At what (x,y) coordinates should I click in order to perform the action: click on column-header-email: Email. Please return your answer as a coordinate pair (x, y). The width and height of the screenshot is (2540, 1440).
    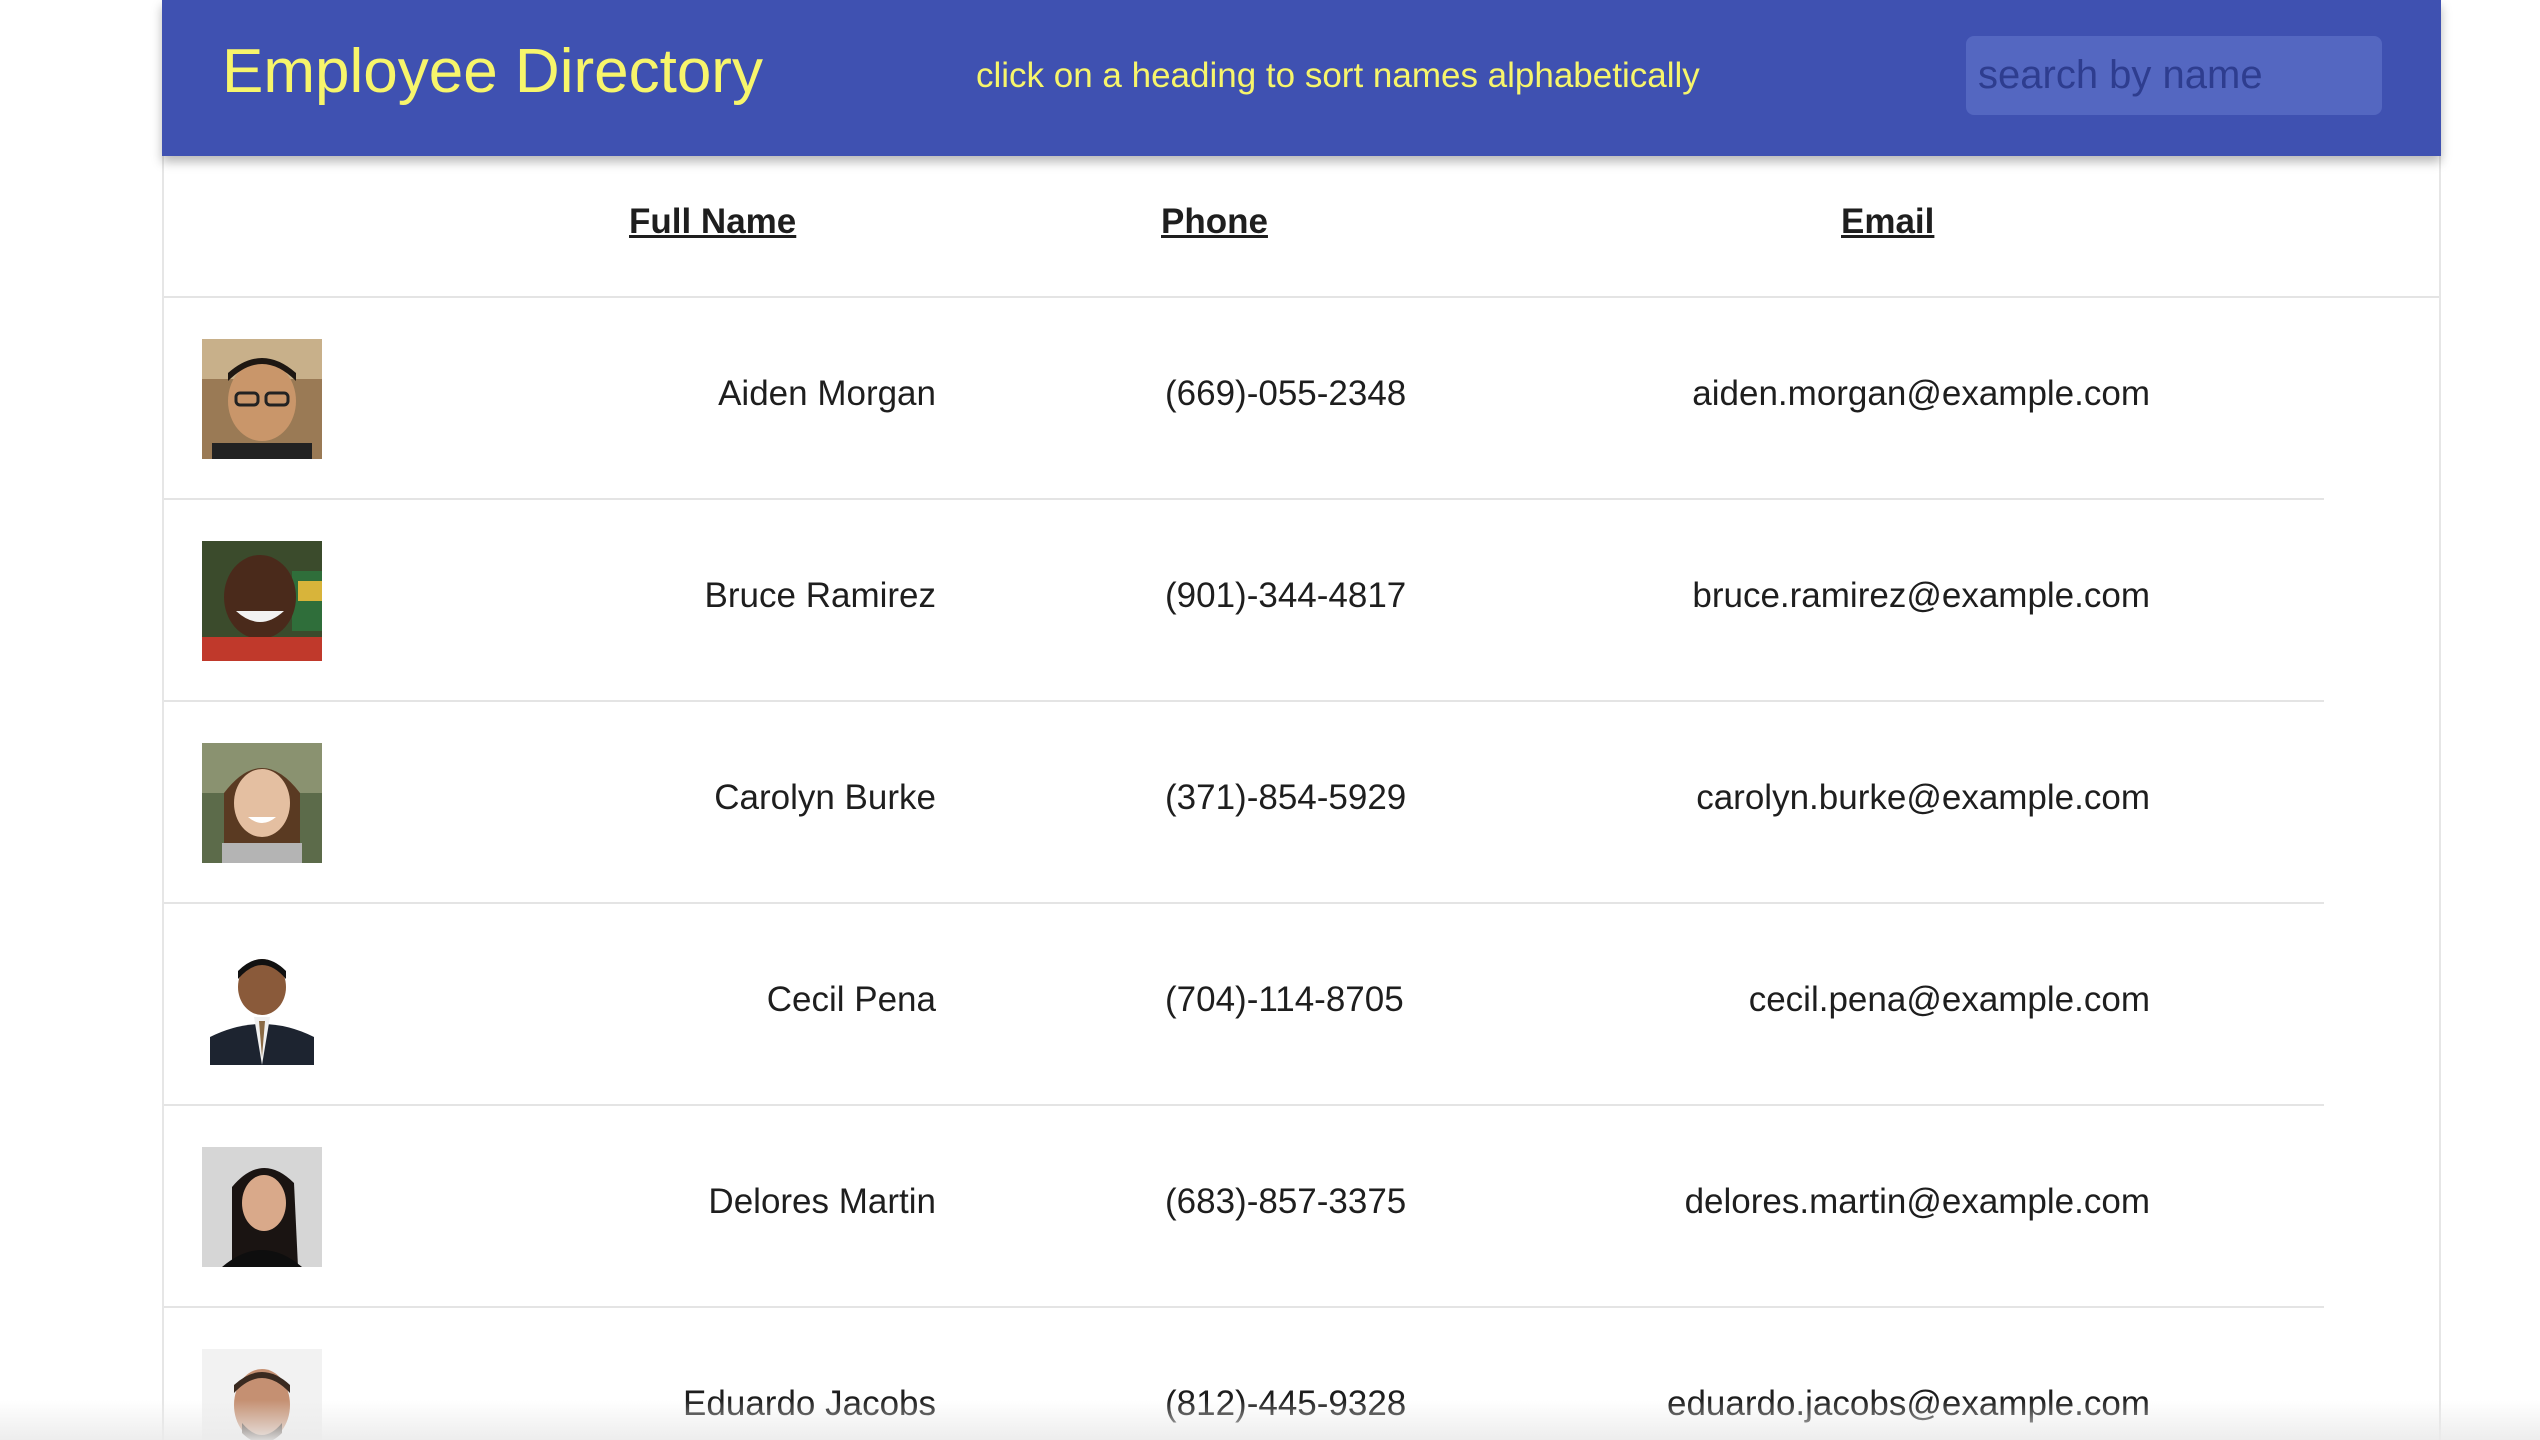
    Looking at the image, I should click on (1887, 222).